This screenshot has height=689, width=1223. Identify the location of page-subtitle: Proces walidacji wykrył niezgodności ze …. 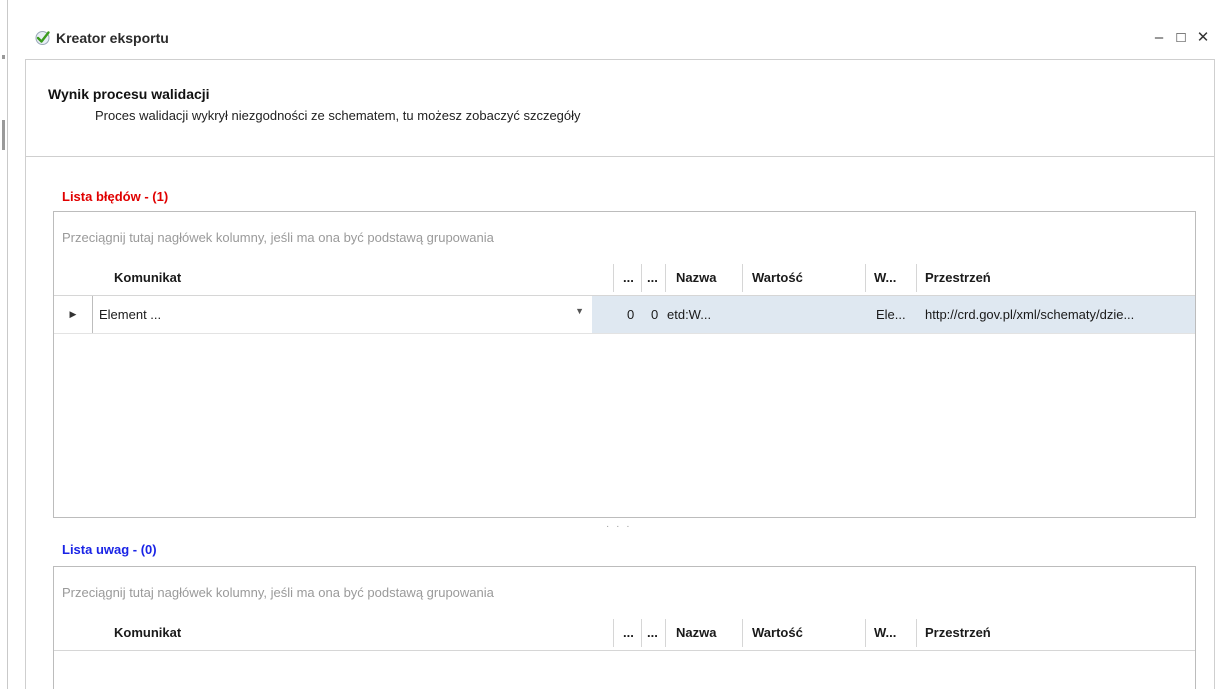
(338, 115).